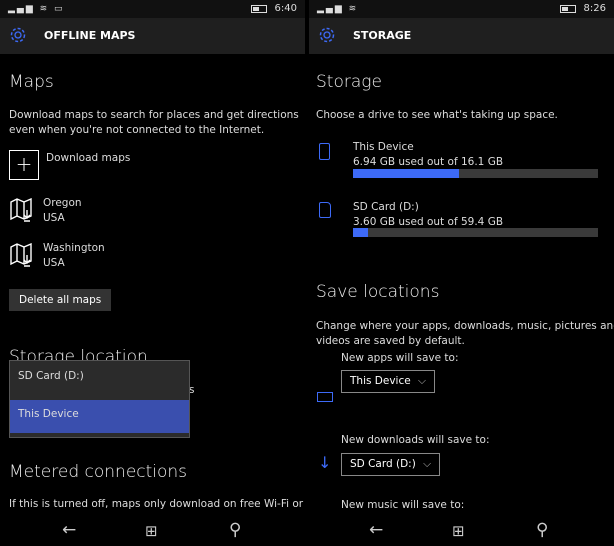 The width and height of the screenshot is (614, 546). I want to click on music-save-label: New music will save to:, so click(403, 505).